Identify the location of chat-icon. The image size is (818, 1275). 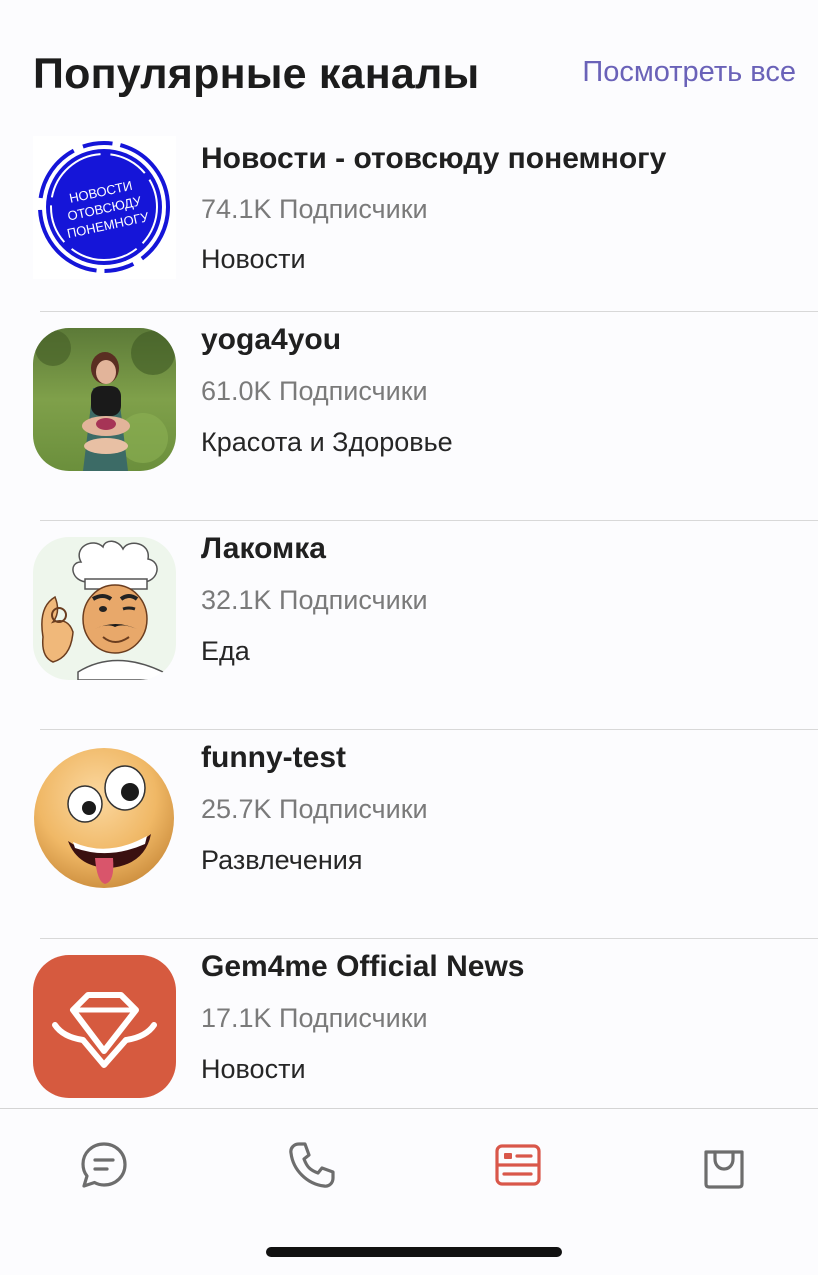
(104, 1165).